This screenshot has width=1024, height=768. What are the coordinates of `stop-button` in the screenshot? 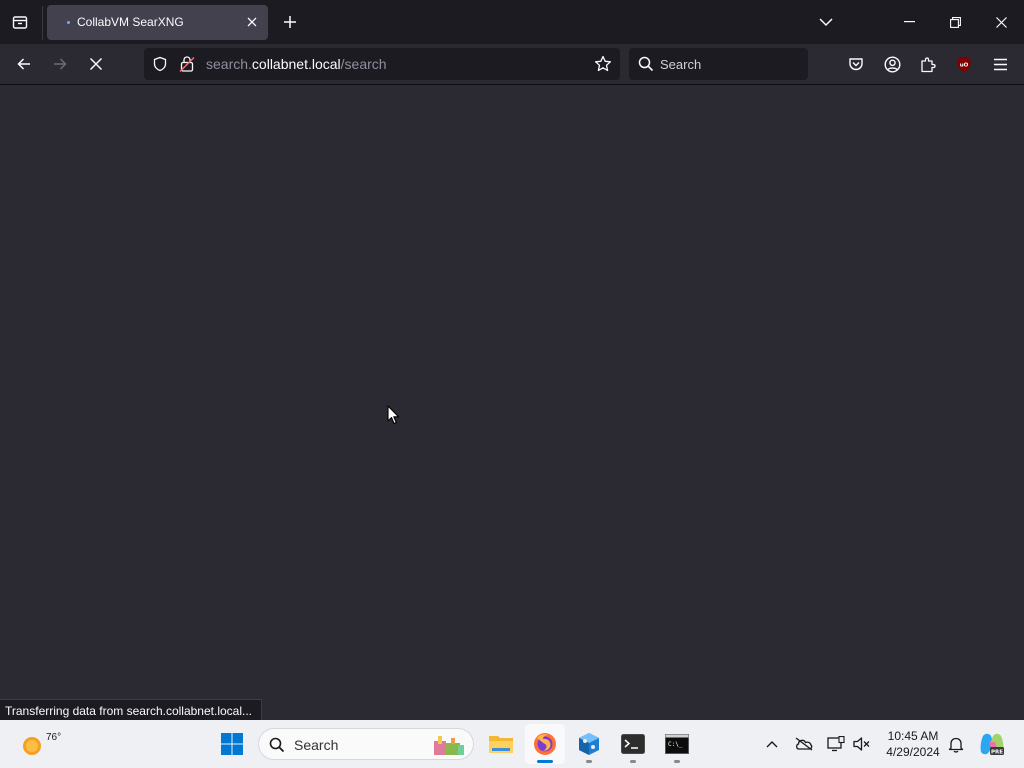 It's located at (96, 64).